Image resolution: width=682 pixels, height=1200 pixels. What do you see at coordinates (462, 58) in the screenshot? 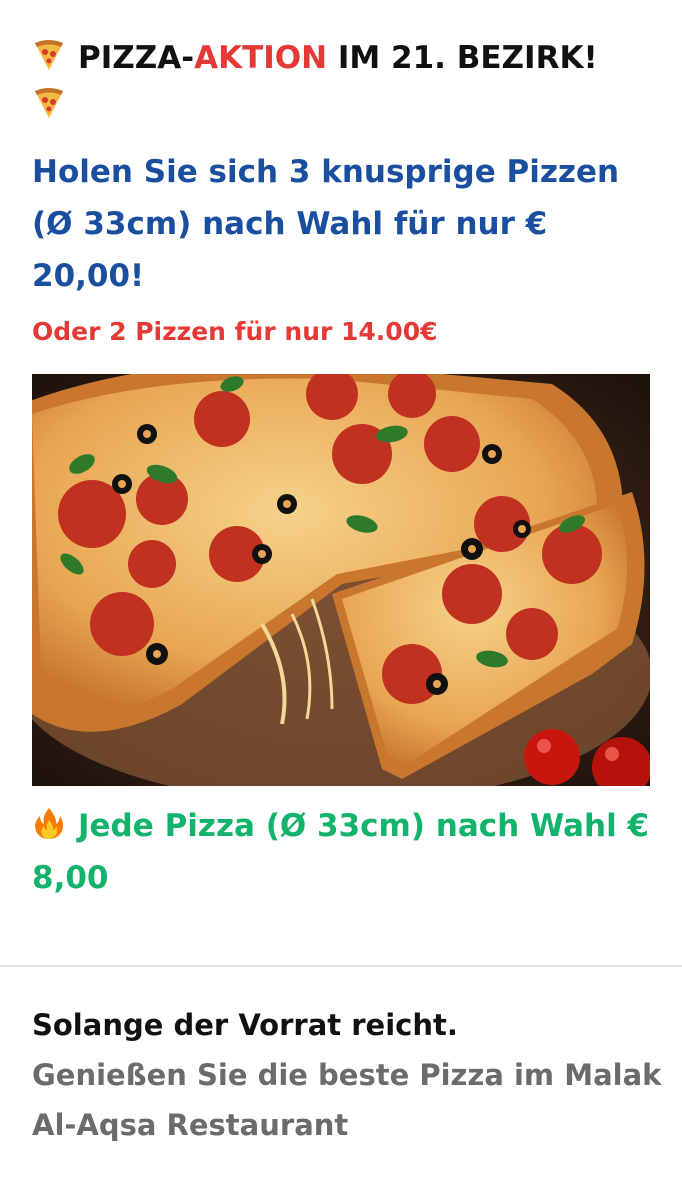
I see `headline-suffix: IM 21. BEZIRK!` at bounding box center [462, 58].